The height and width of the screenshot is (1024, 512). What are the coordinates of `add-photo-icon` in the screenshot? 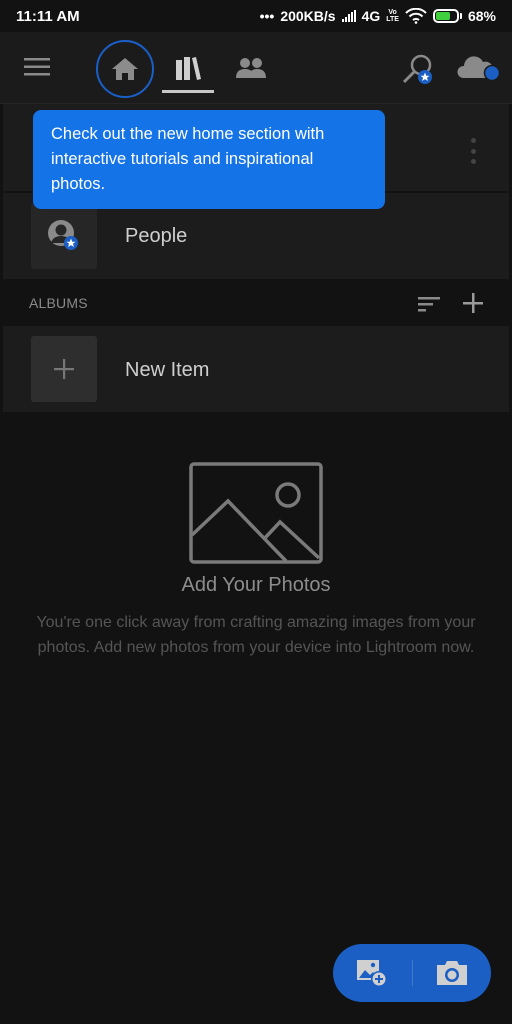 It's located at (372, 973).